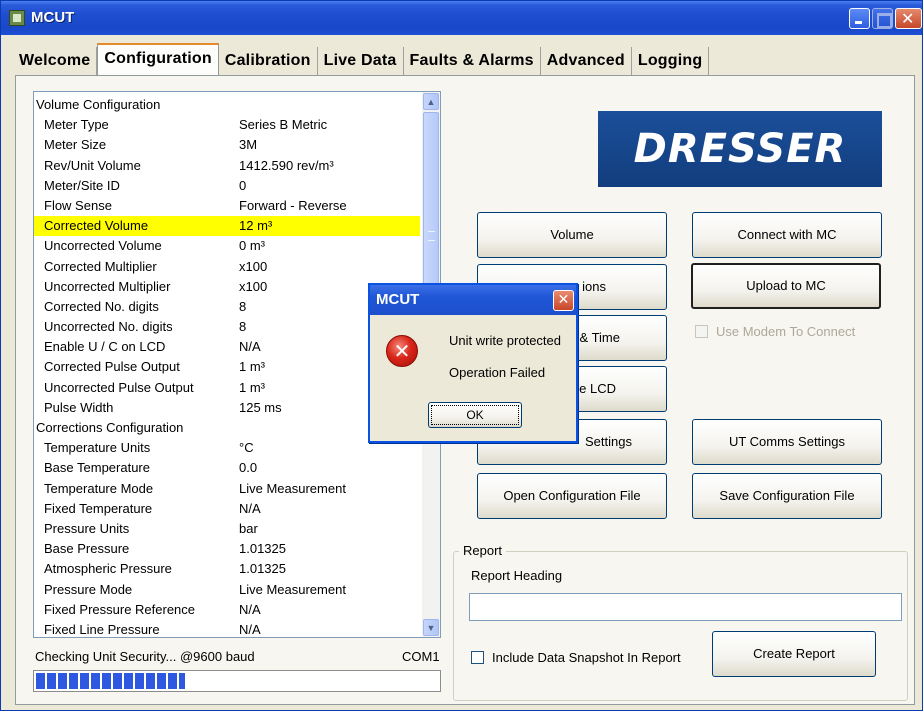  Describe the element at coordinates (97, 468) in the screenshot. I see `list-row-name: Base Temperature` at that location.